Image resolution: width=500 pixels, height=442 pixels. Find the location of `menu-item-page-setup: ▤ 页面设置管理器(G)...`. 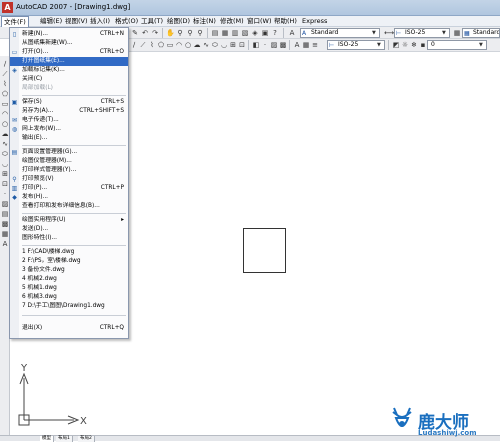

menu-item-page-setup: ▤ 页面设置管理器(G)... is located at coordinates (69, 152).